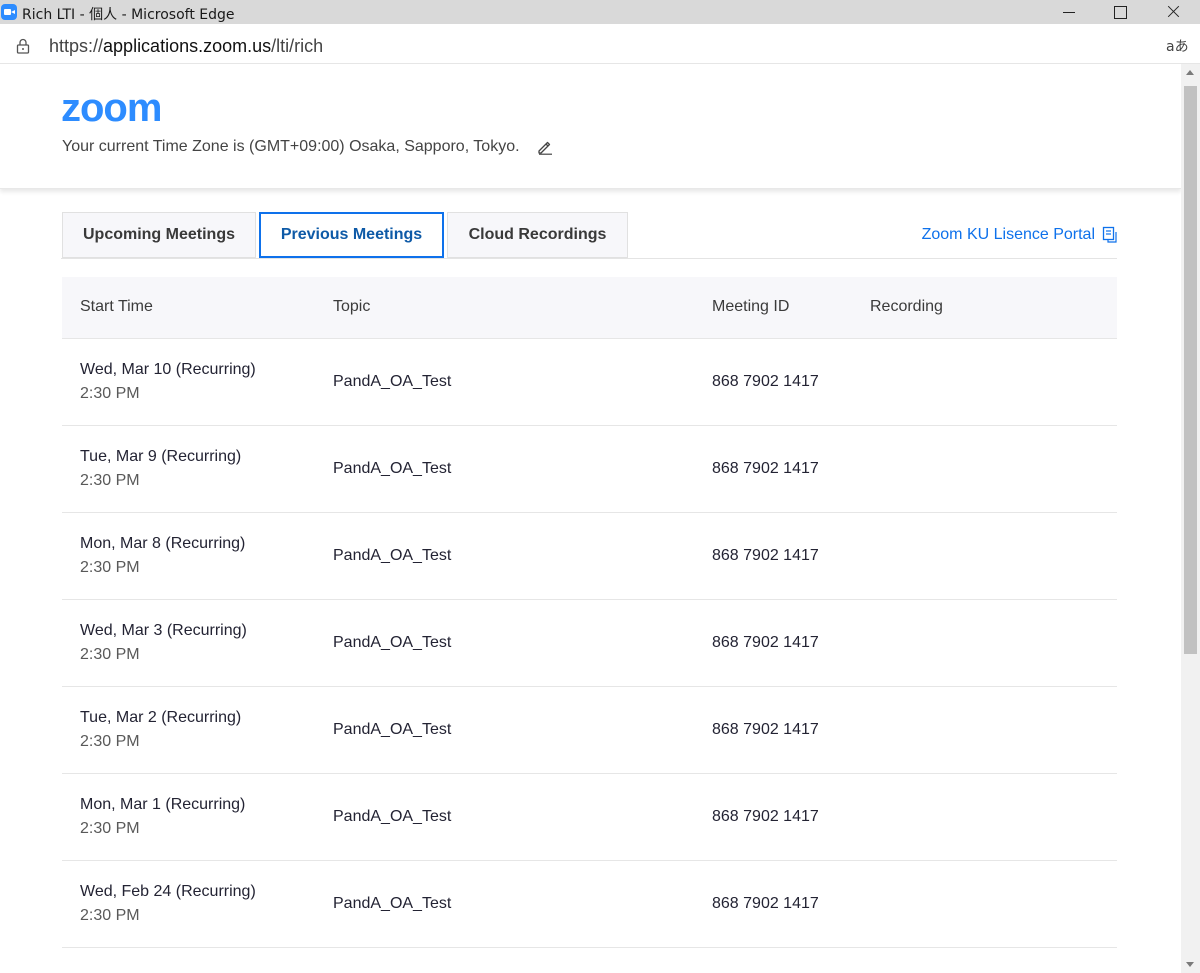  I want to click on meeting-date: Wed, Mar 10 (Recurring), so click(168, 369).